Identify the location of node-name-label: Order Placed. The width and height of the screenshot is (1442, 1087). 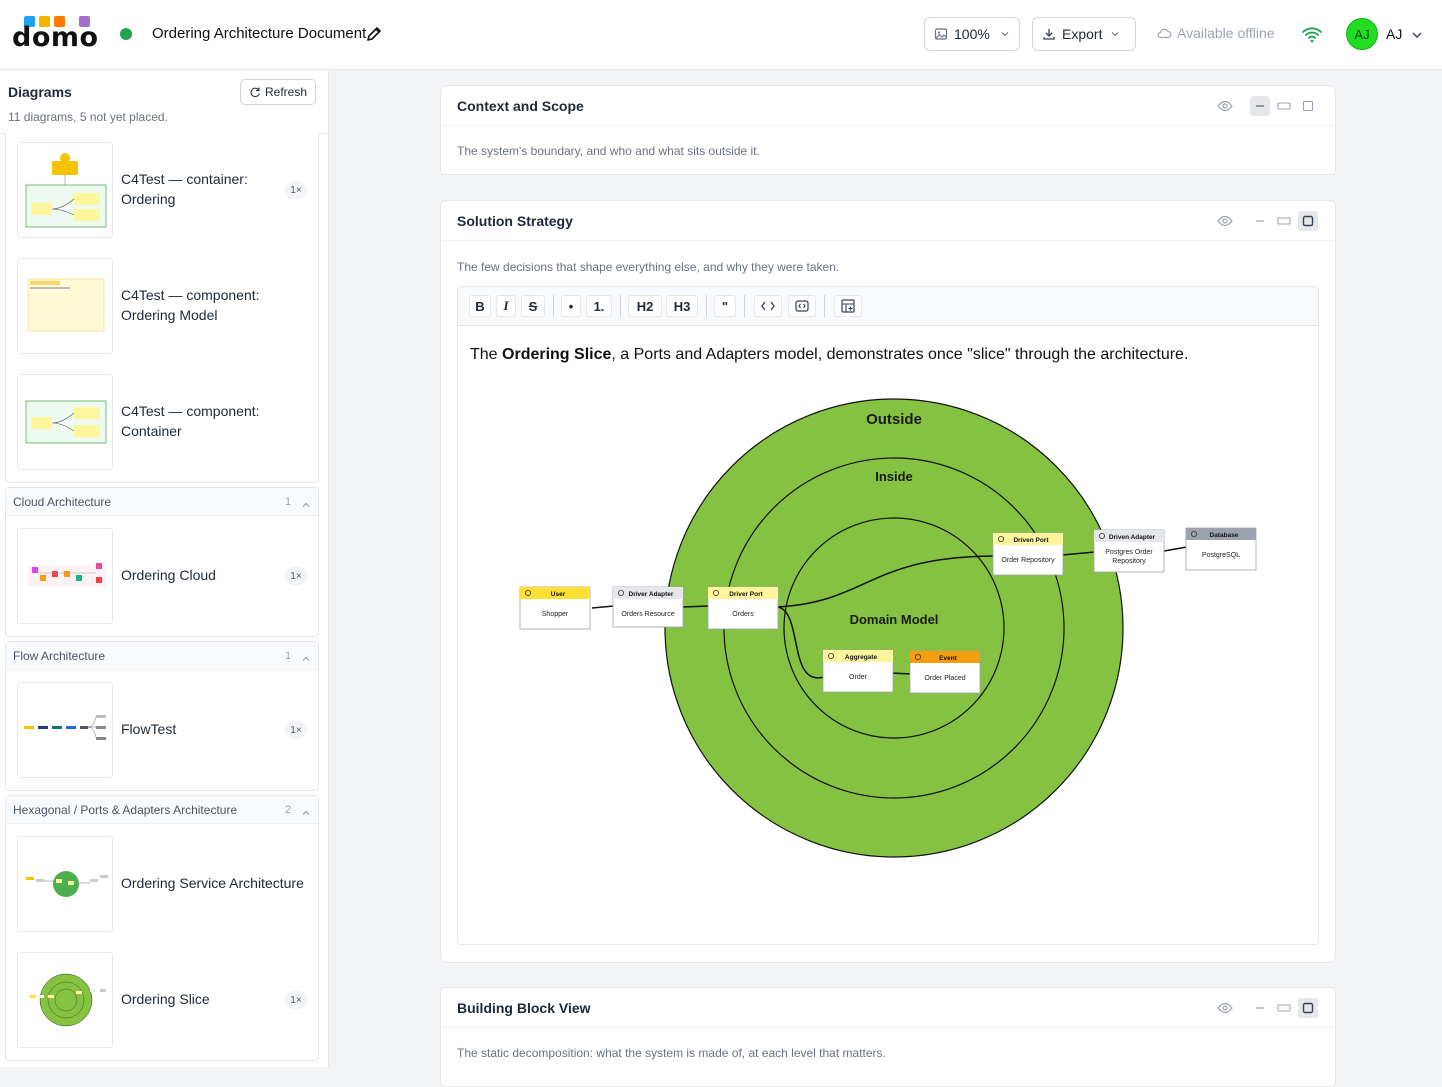
(944, 678).